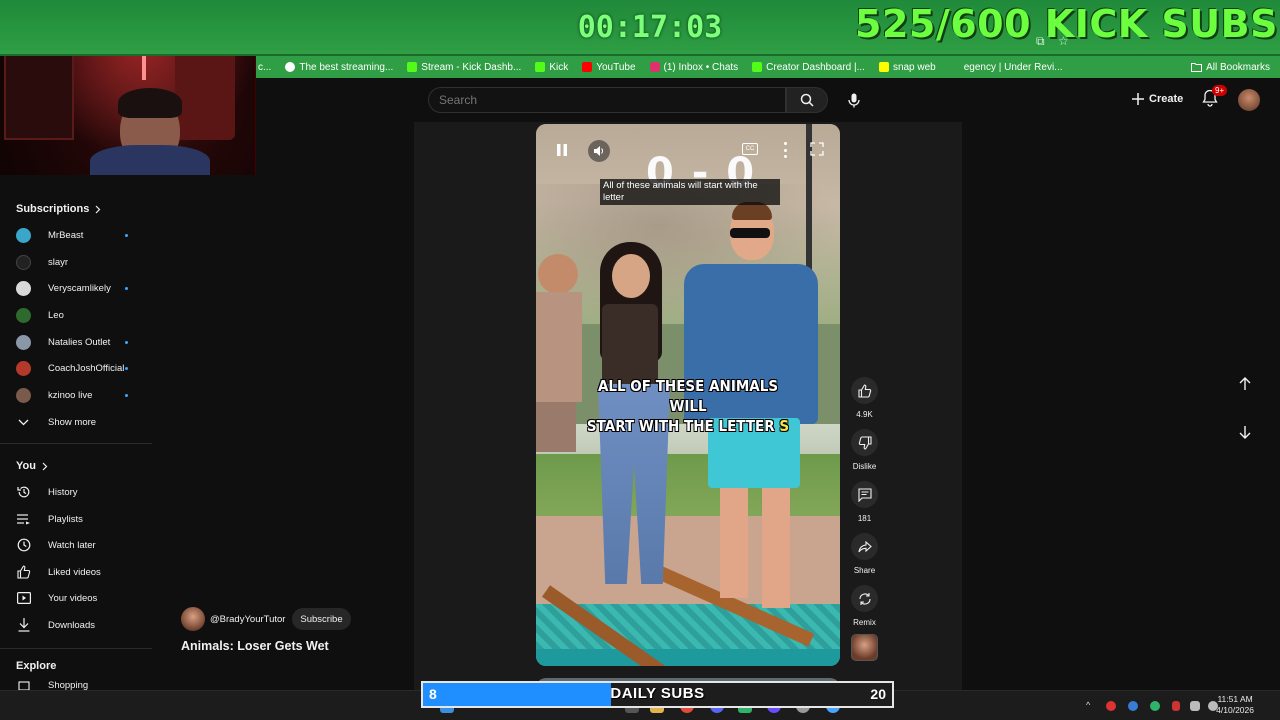  What do you see at coordinates (654, 67) in the screenshot?
I see `instagram-logo-icon` at bounding box center [654, 67].